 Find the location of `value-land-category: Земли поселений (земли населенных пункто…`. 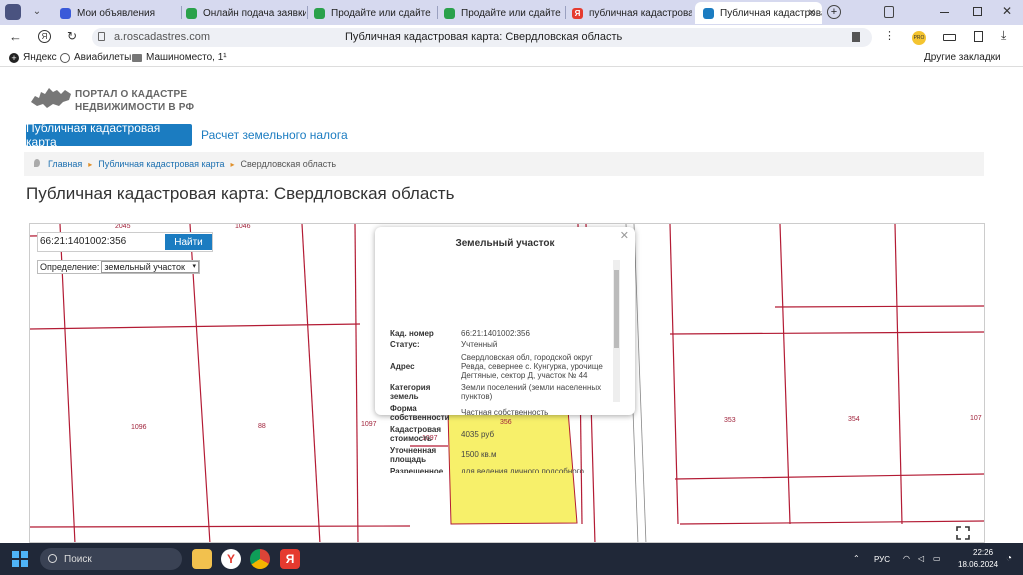

value-land-category: Земли поселений (земли населенных пункто… is located at coordinates (531, 392).